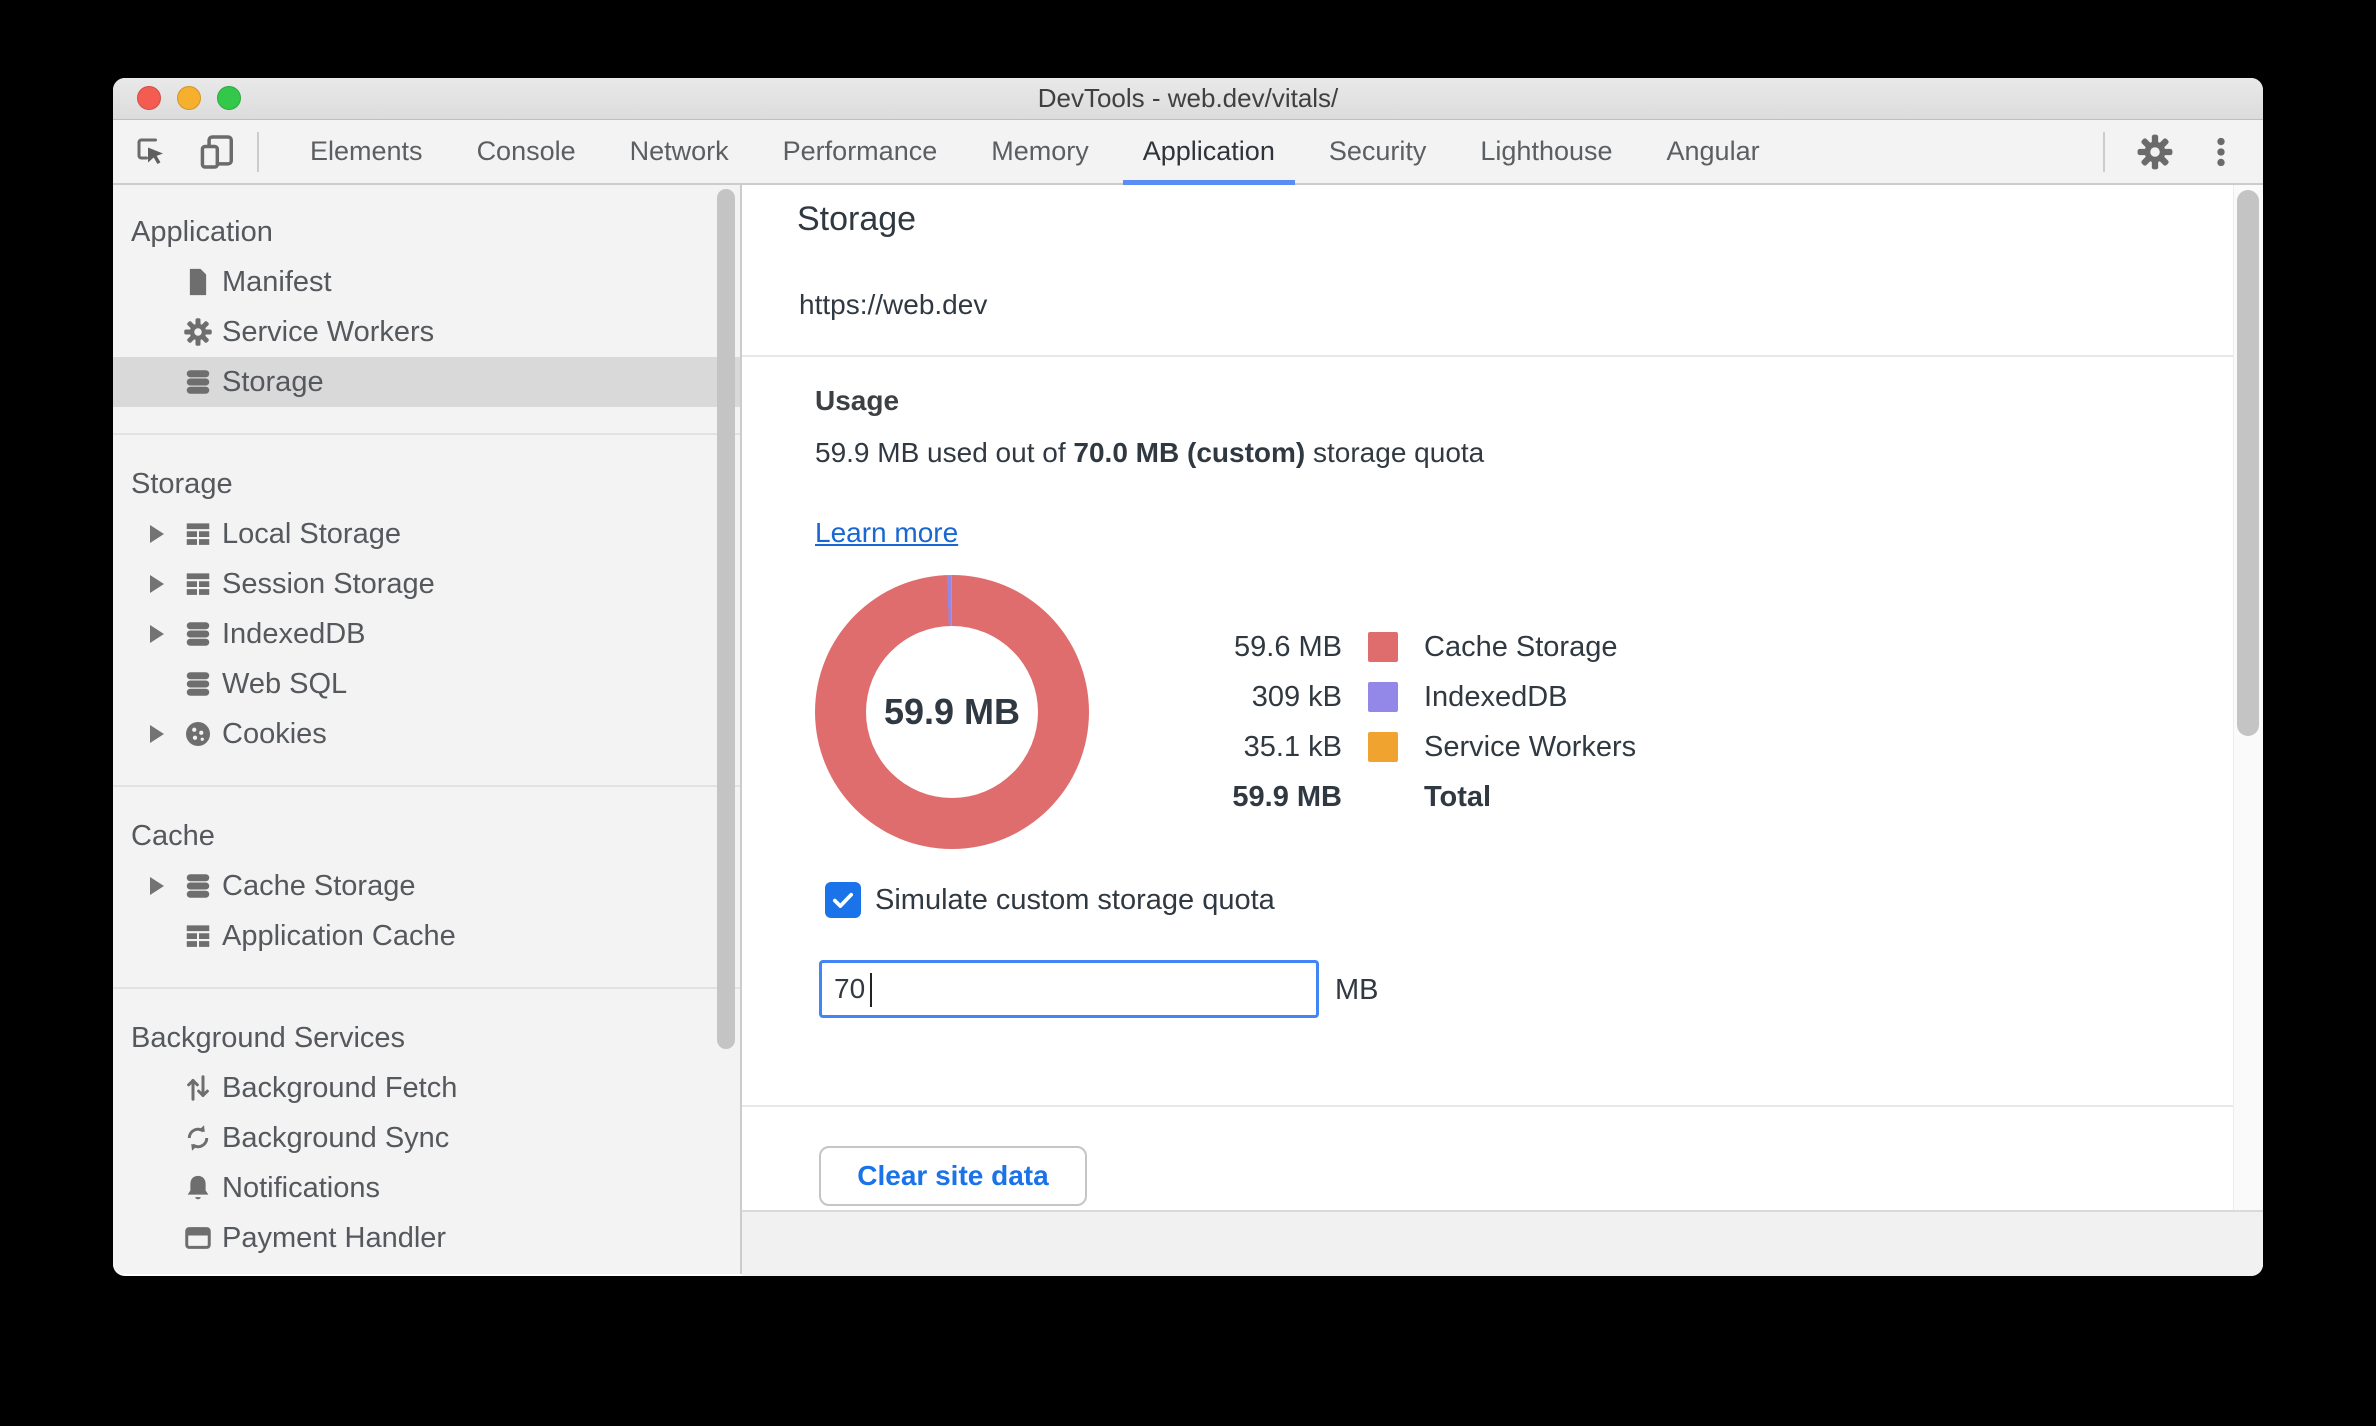  I want to click on sidebar-item-label: Session Storage, so click(328, 583).